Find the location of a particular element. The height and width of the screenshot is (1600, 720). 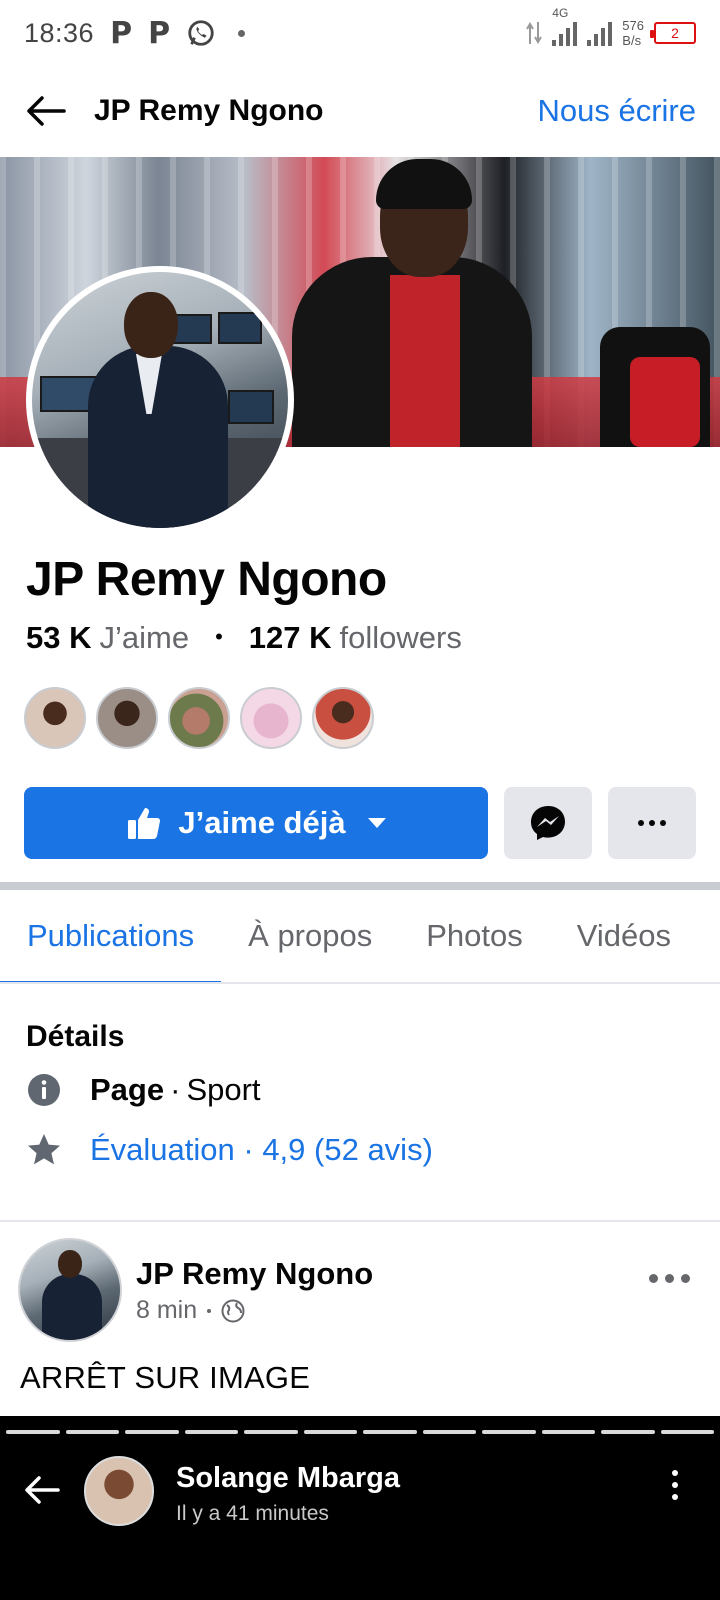

net-speed-unit: B/s is located at coordinates (632, 40).